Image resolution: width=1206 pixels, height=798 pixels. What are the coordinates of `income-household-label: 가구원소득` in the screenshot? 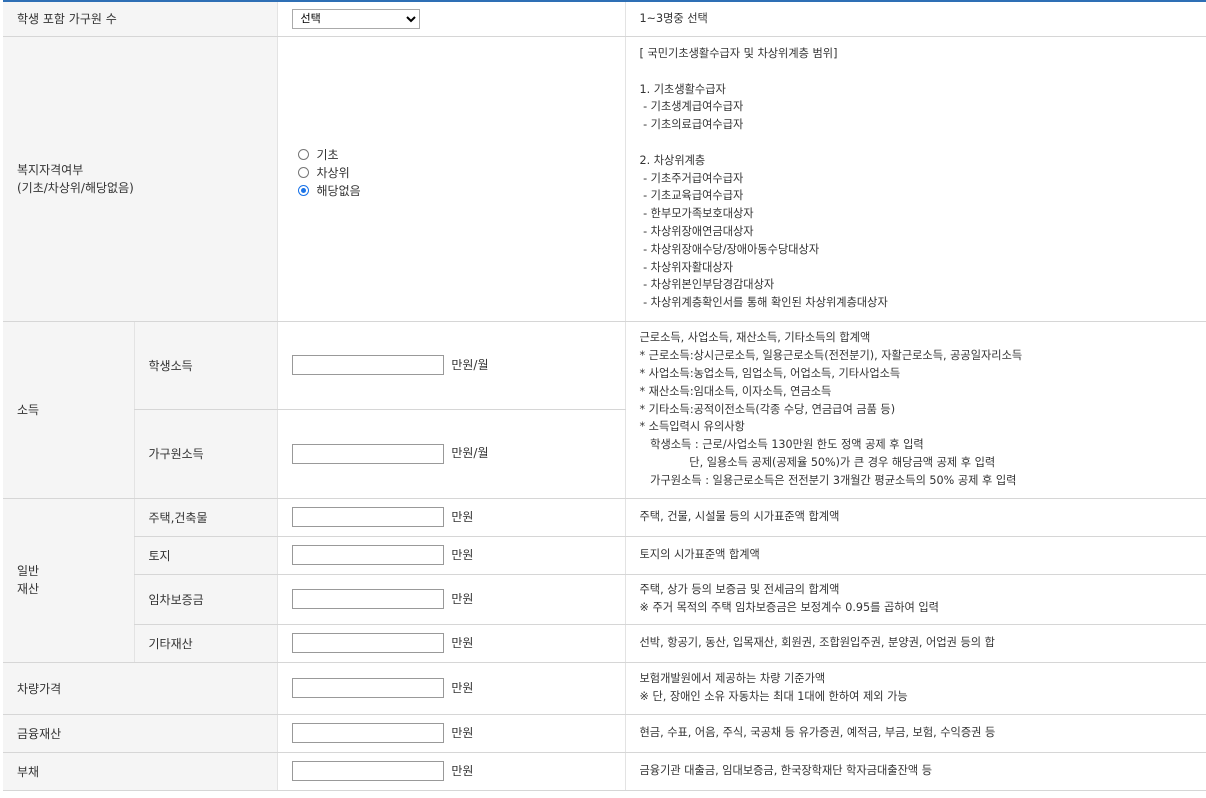 It's located at (205, 454).